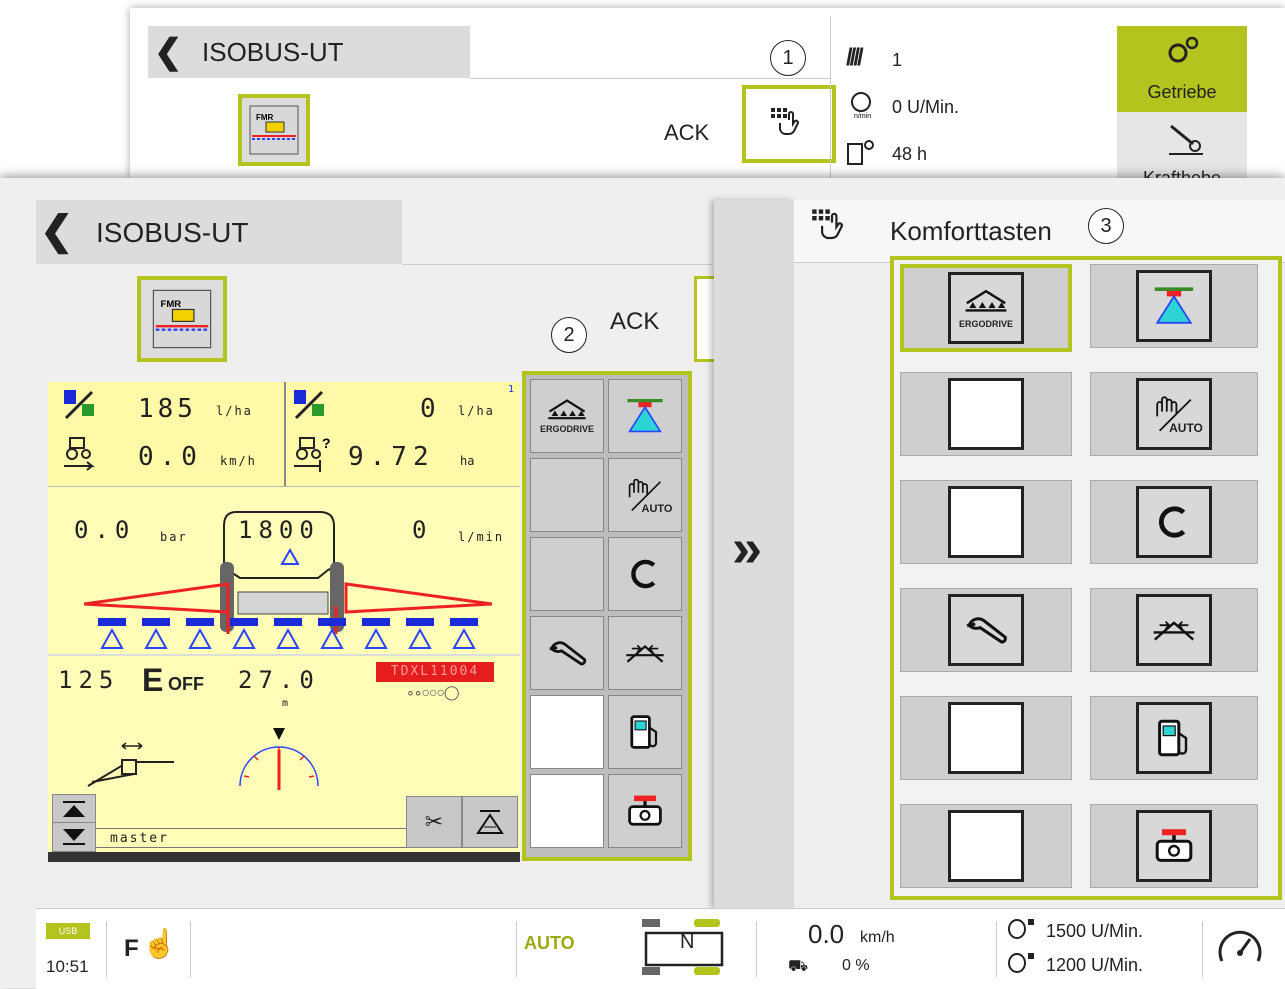 The width and height of the screenshot is (1285, 989). I want to click on comfort-key-valve, so click(1174, 846).